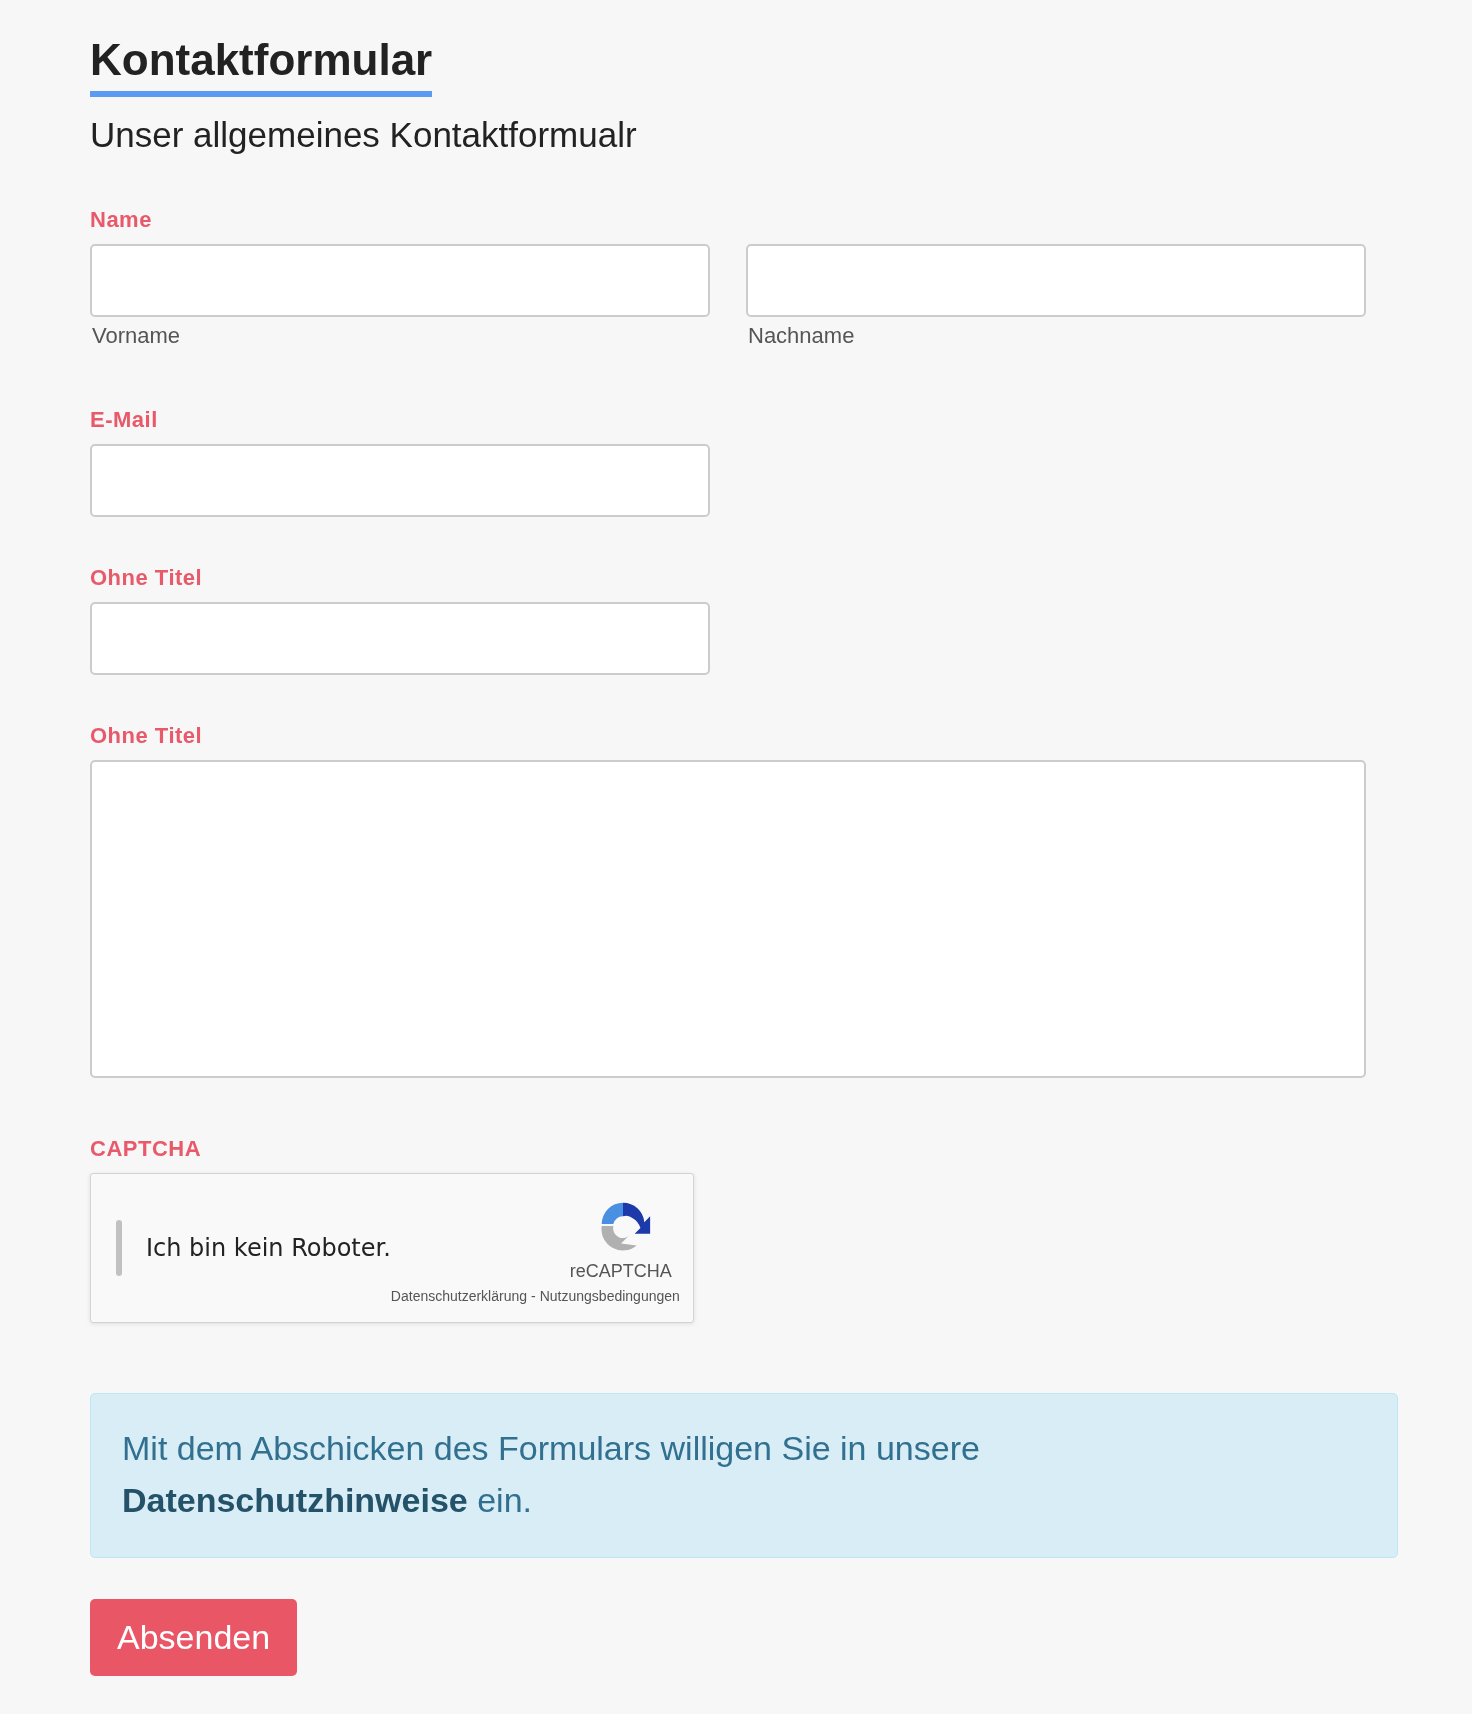 This screenshot has height=1714, width=1472. I want to click on privacy-link: Datenschutzerklärung, so click(459, 1296).